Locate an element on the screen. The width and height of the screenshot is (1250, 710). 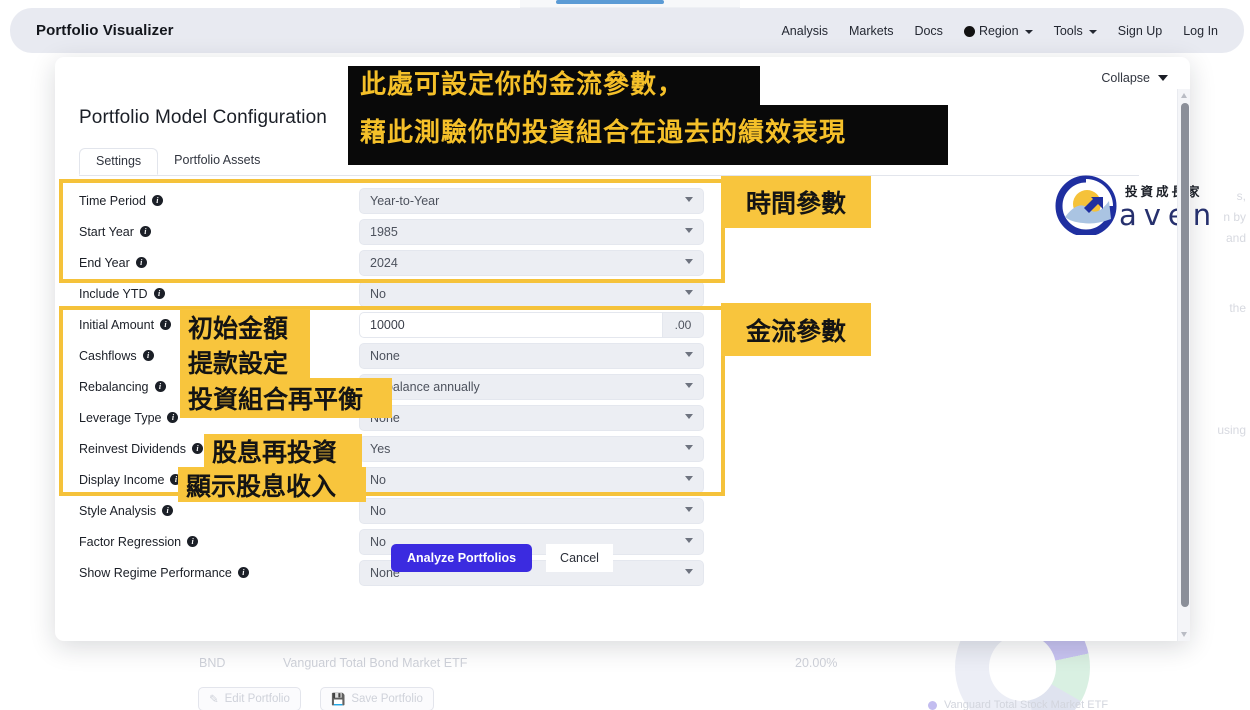
nav-item-tools: Tools is located at coordinates (1075, 31).